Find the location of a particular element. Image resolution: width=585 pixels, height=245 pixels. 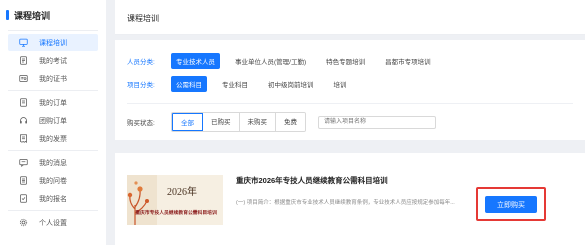

project-filter-option: 公需科目 is located at coordinates (189, 84).